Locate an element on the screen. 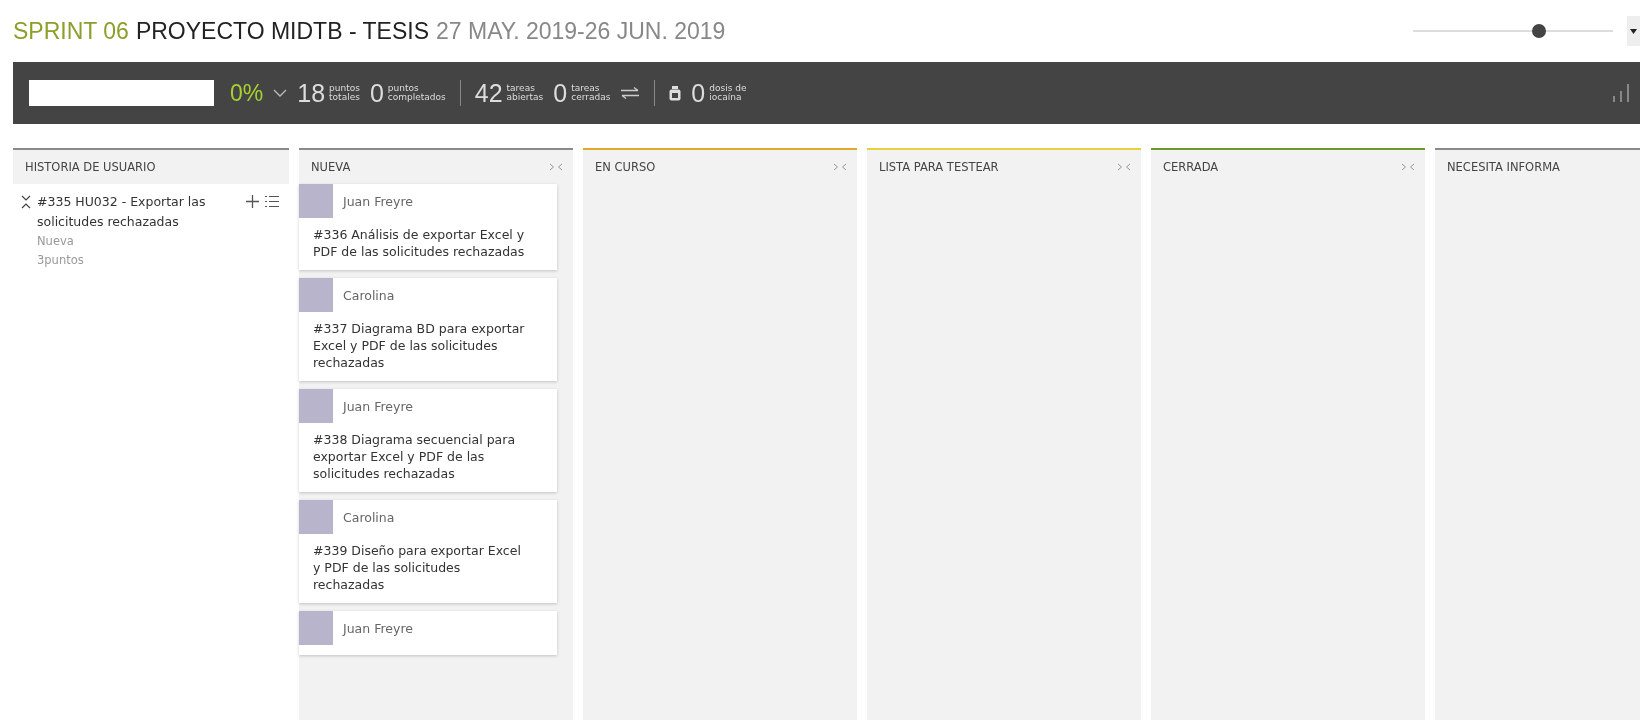 The width and height of the screenshot is (1640, 720). story-points: 3puntos is located at coordinates (61, 260).